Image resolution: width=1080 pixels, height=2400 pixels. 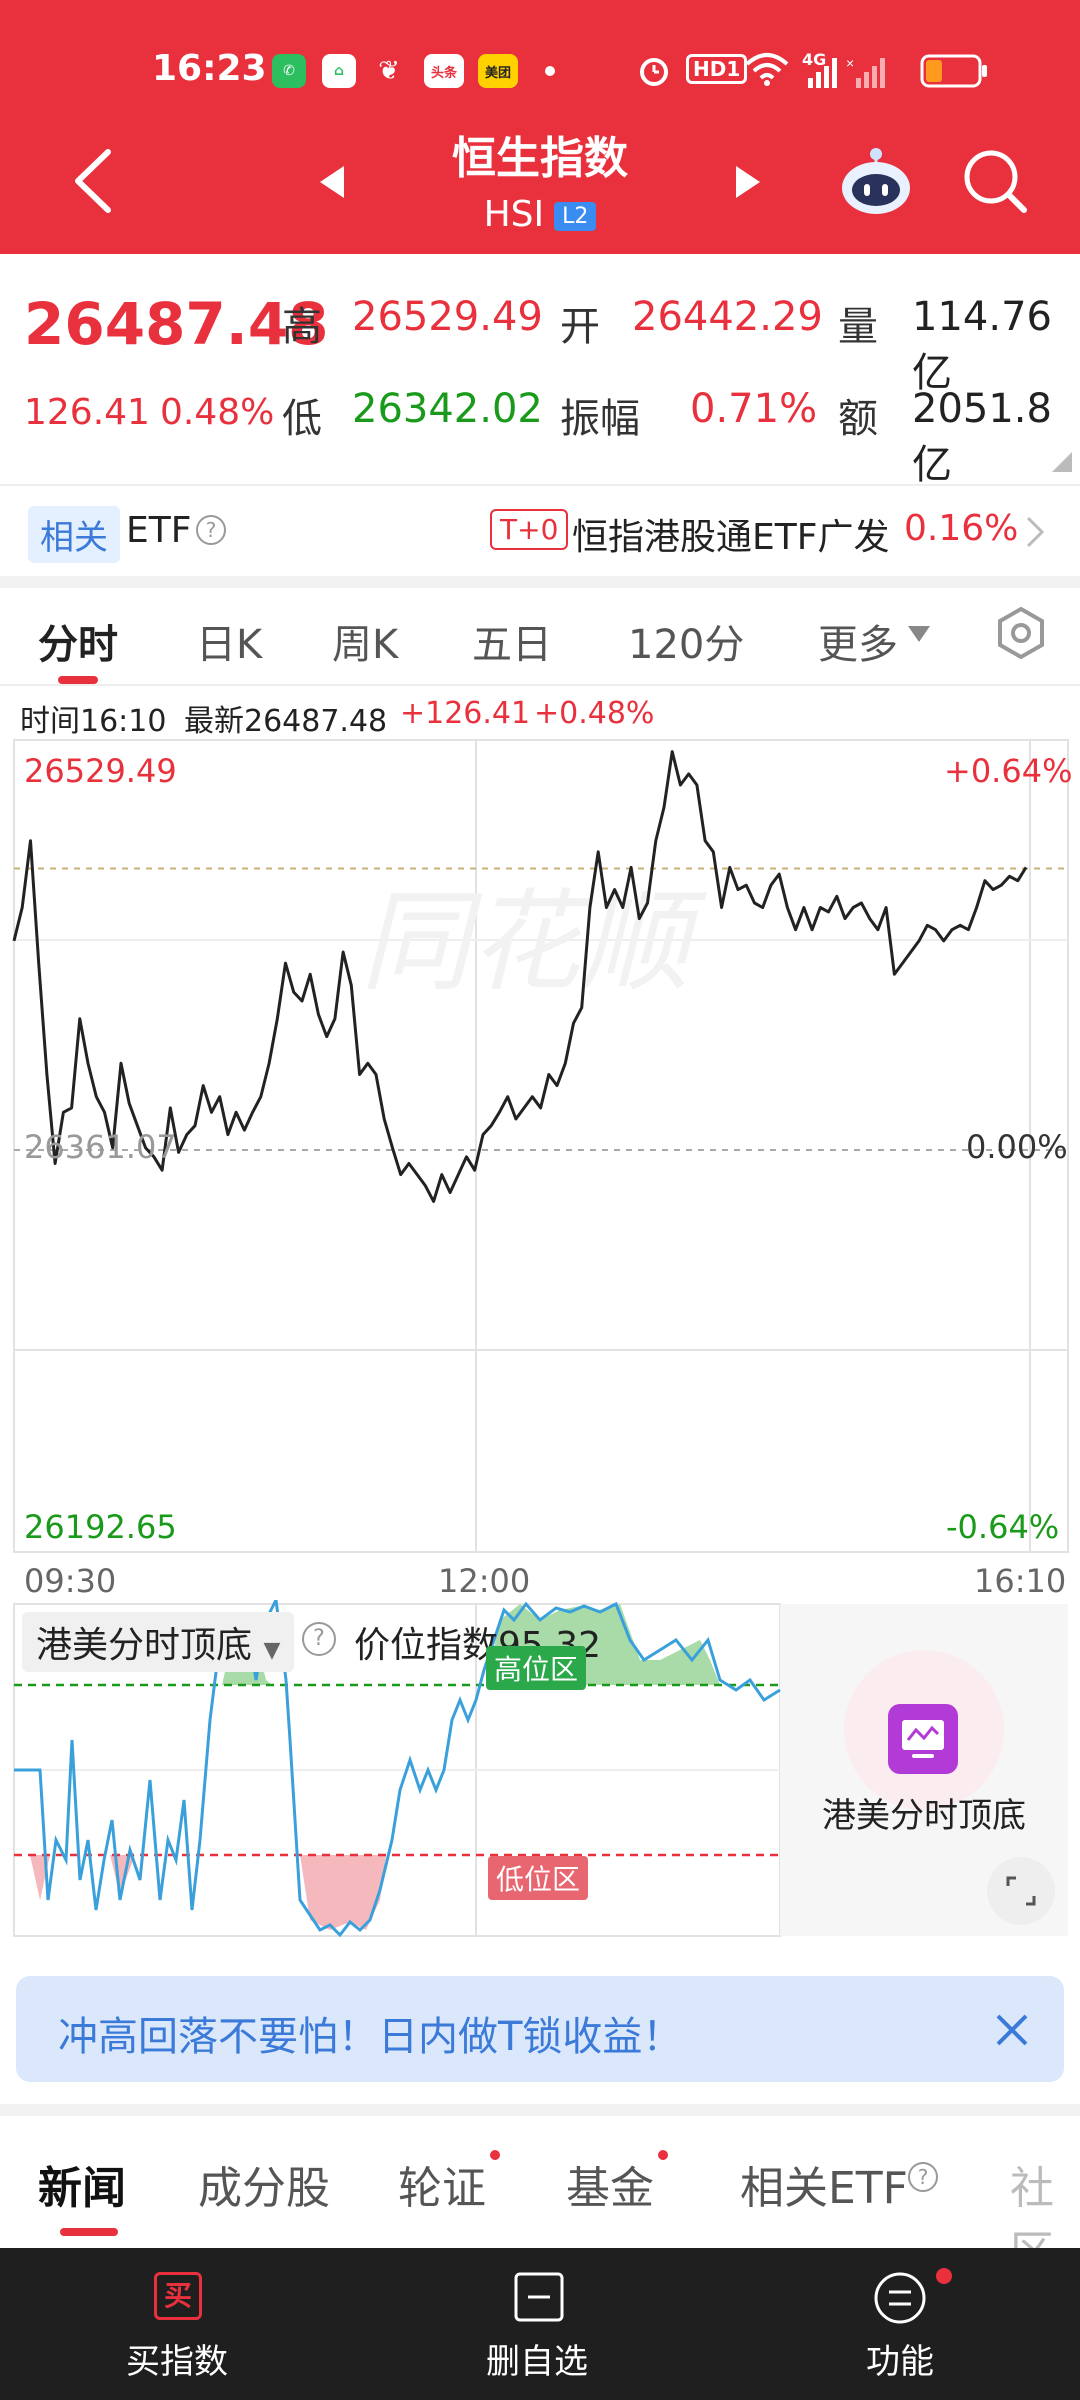 What do you see at coordinates (444, 71) in the screenshot?
I see `toutiao-app-icon: 头条` at bounding box center [444, 71].